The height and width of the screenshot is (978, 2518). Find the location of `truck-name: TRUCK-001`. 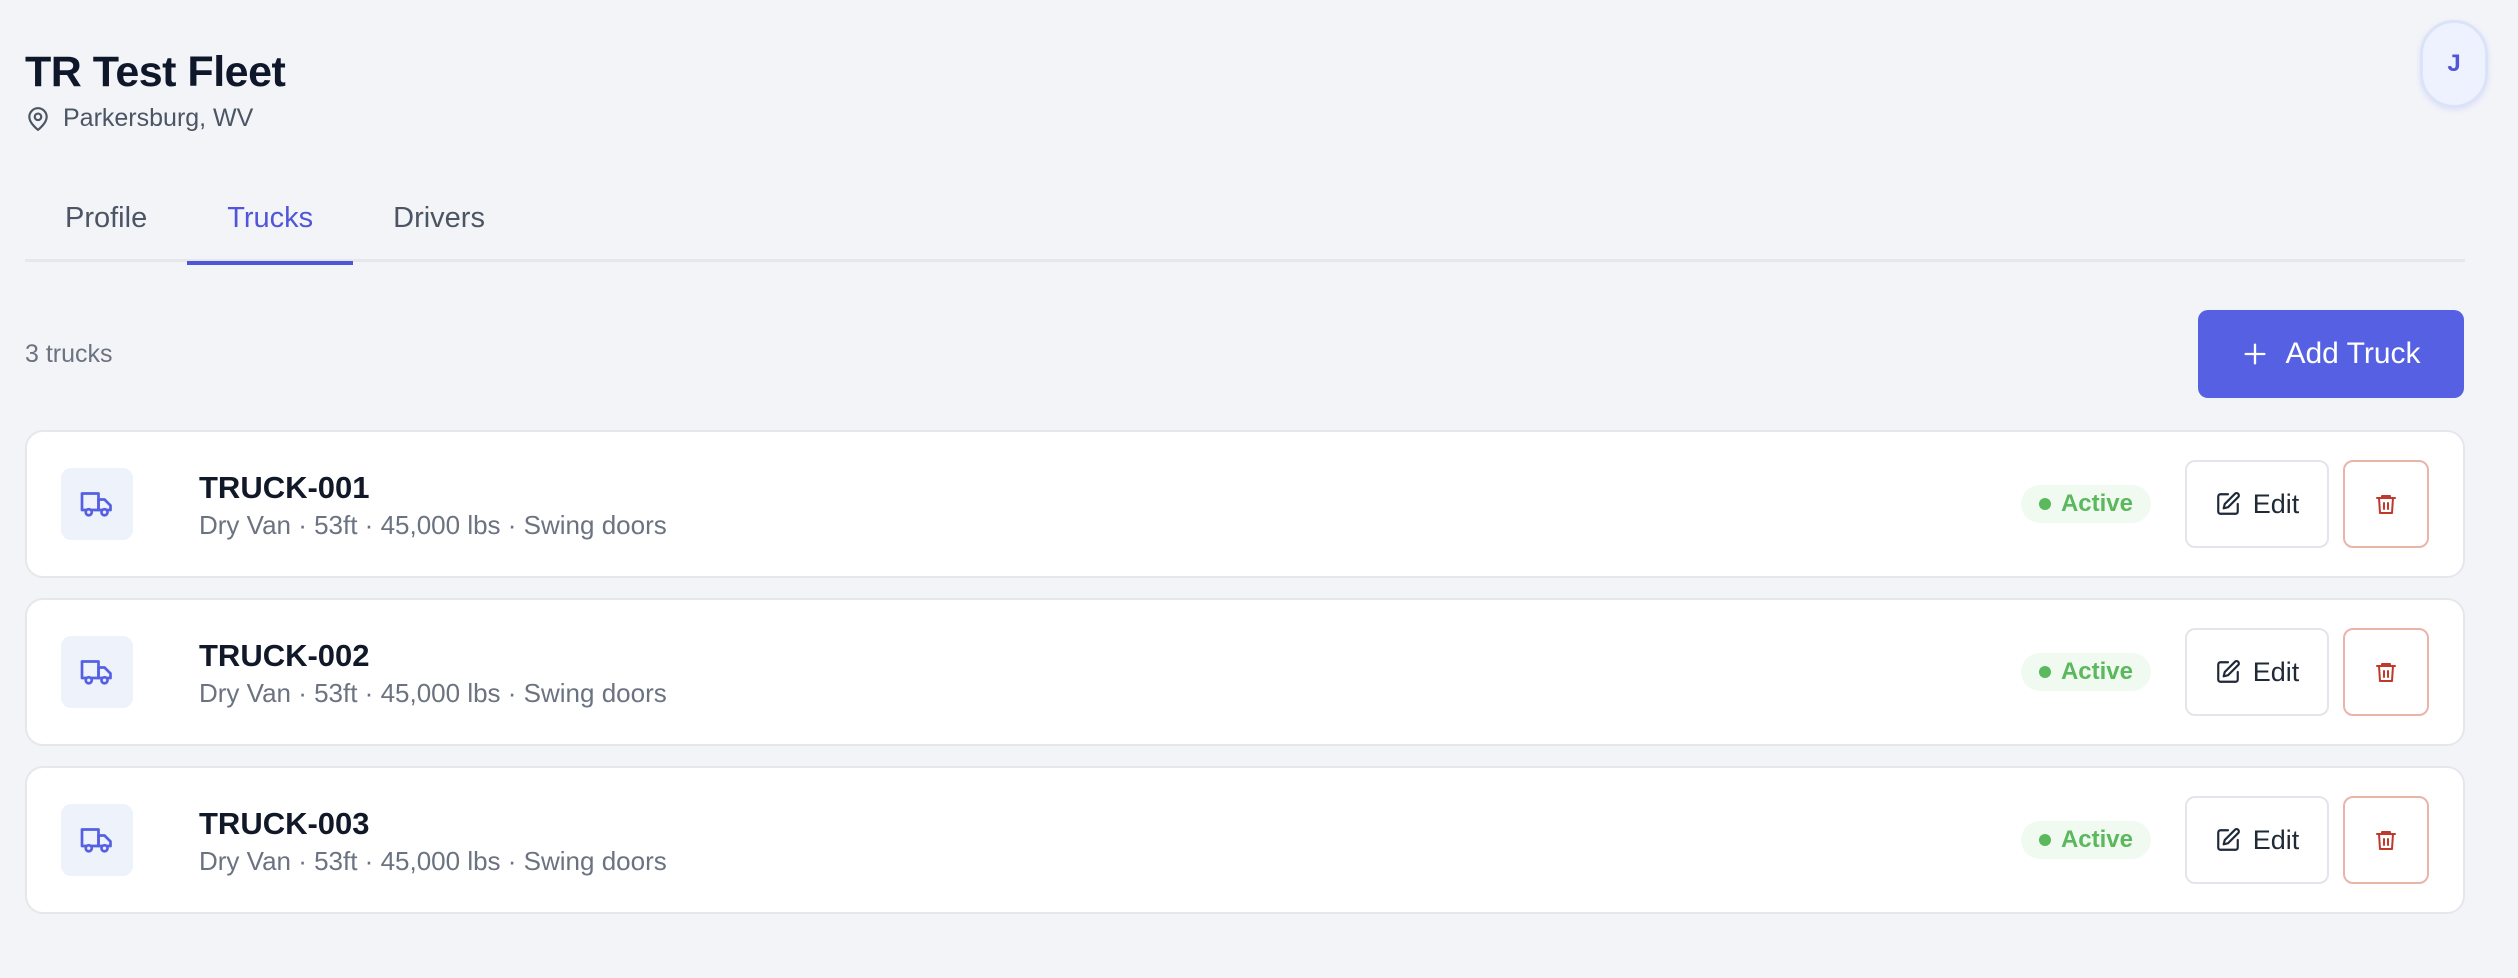

truck-name: TRUCK-001 is located at coordinates (284, 487).